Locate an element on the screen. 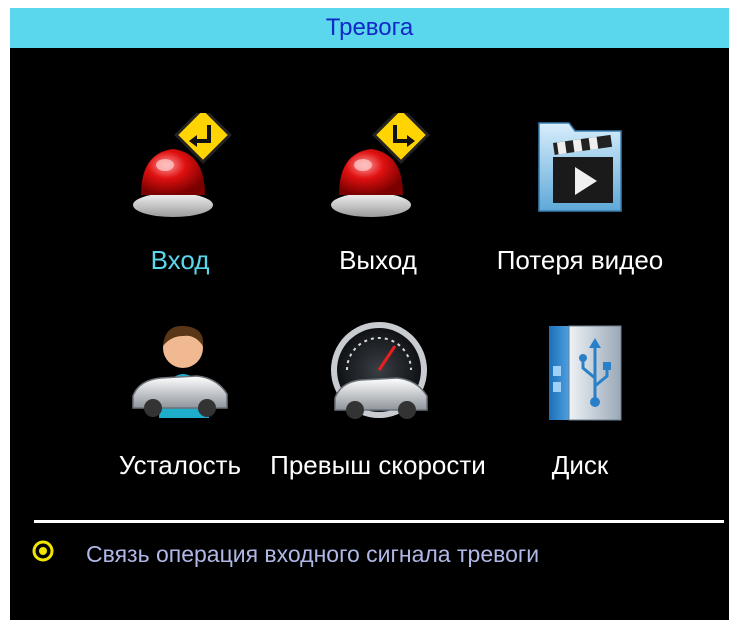 The image size is (739, 628). menu-item-video-loss: Потеря видео is located at coordinates (580, 203).